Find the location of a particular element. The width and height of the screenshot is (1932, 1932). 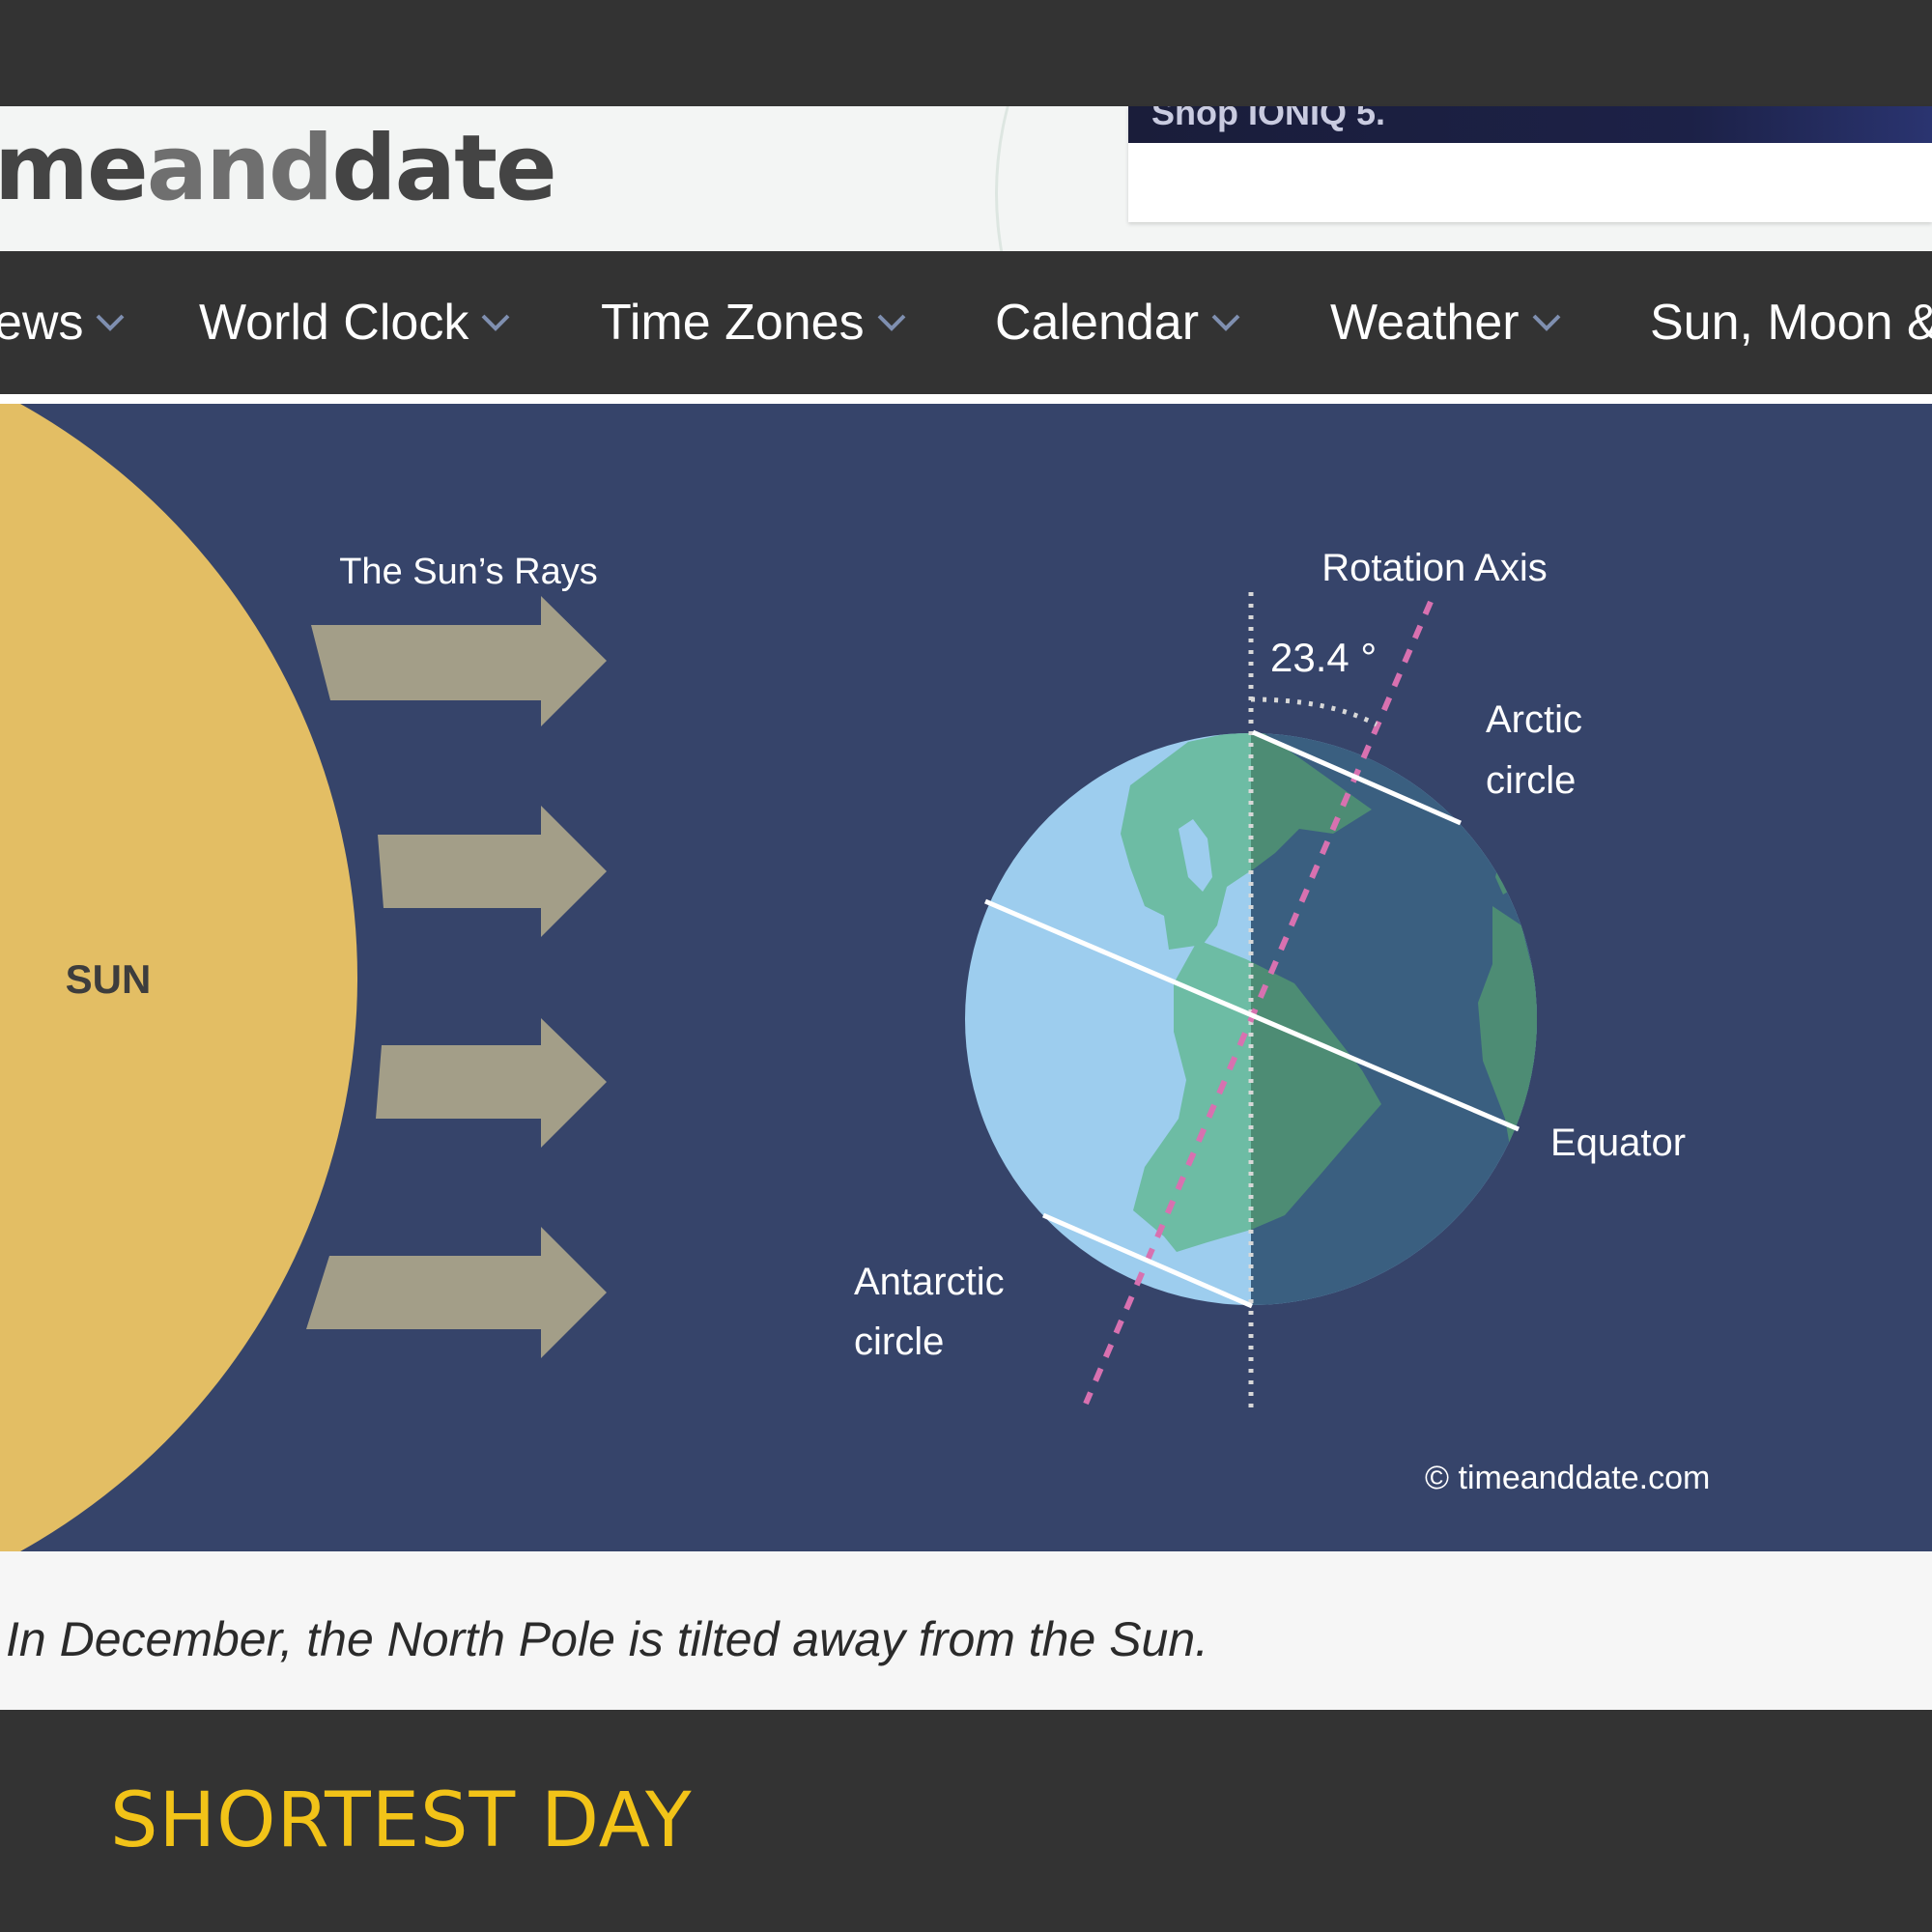

nav-item-label: Sun, Moon & is located at coordinates (1791, 323).